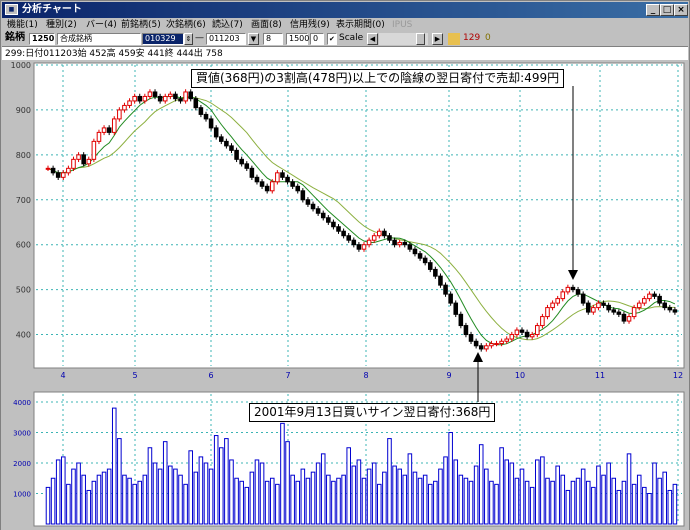 This screenshot has height=530, width=690. What do you see at coordinates (188, 39) in the screenshot?
I see `date-spin-icon: ⇕` at bounding box center [188, 39].